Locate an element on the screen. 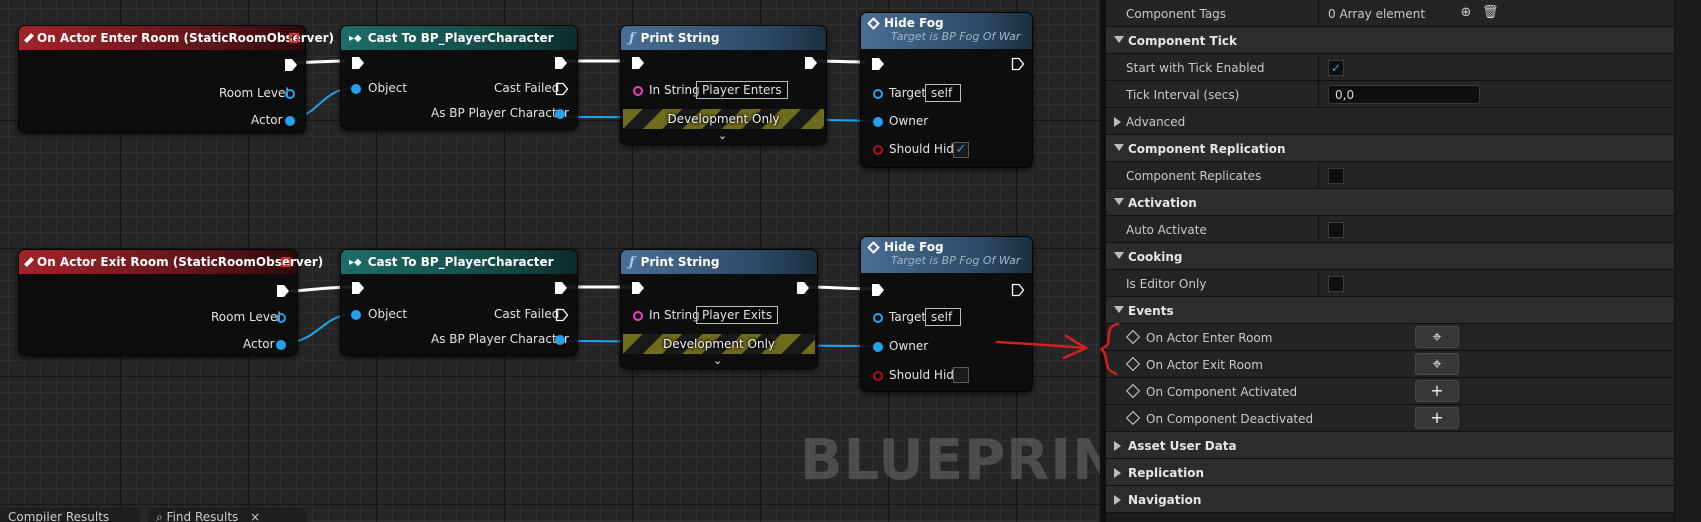 The height and width of the screenshot is (522, 1701). event-row-actor-exit-room: On Actor Exit Room ⌖ is located at coordinates (1390, 364).